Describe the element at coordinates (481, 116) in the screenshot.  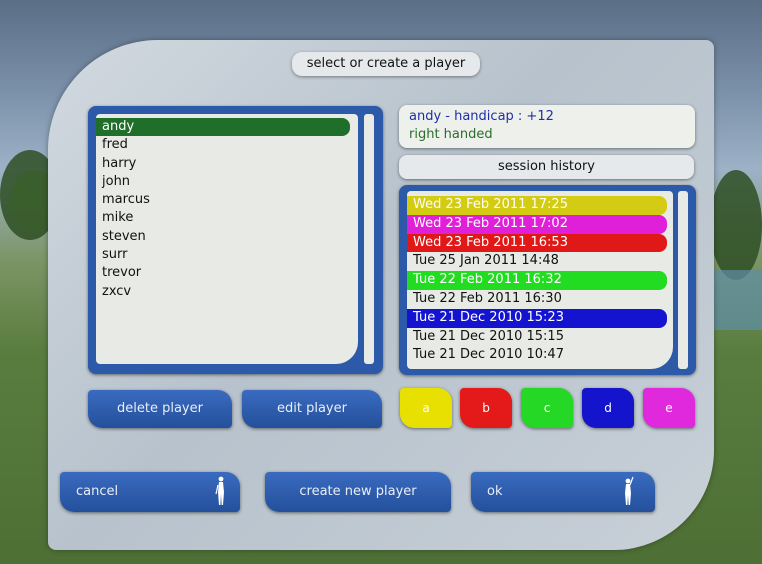
I see `player-handicap-text: andy - handicap : +12` at that location.